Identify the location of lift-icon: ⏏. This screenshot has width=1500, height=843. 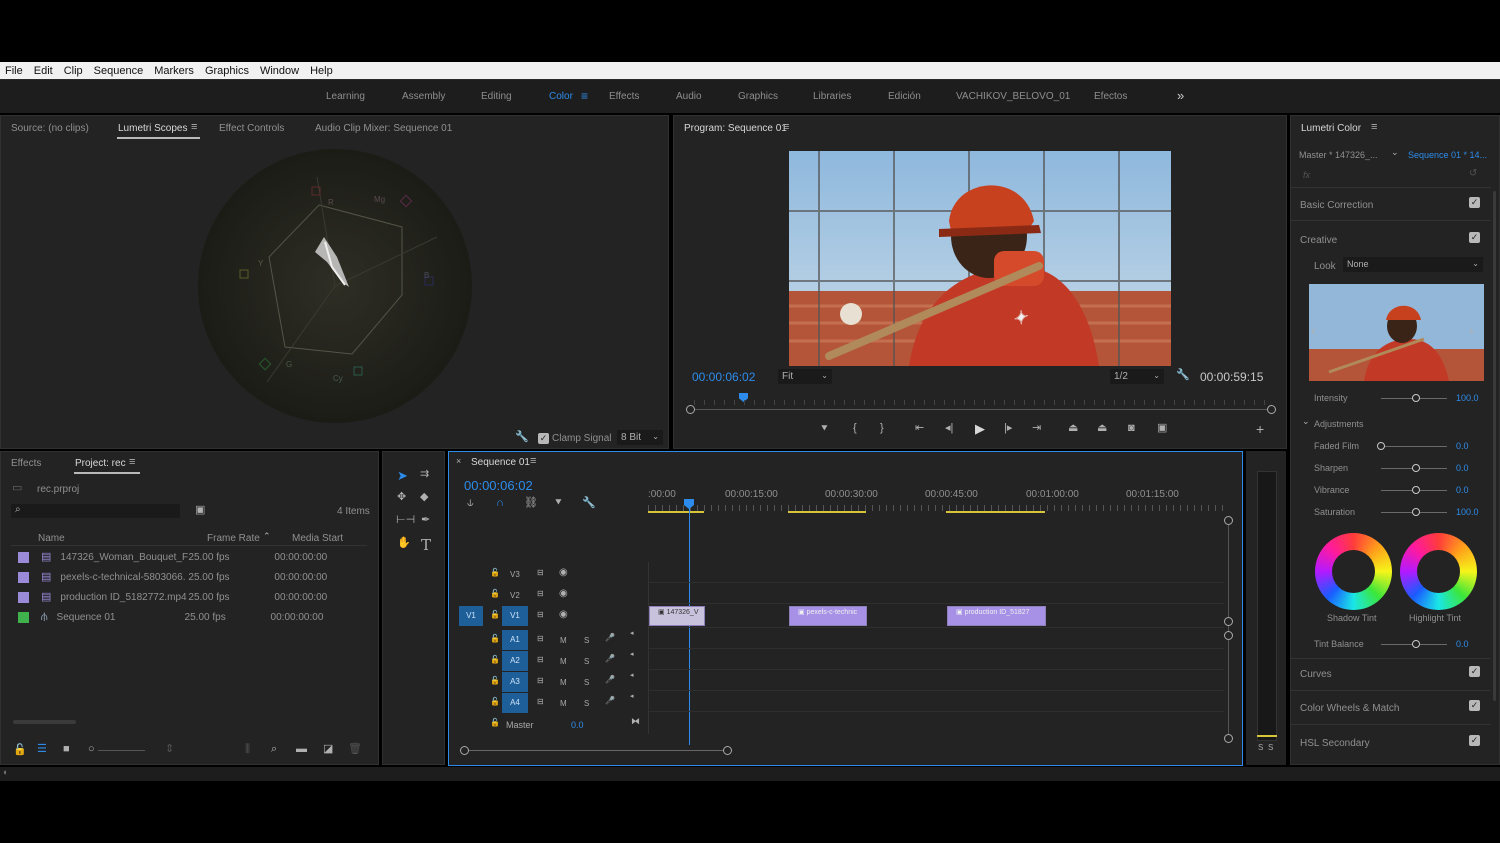
(1073, 428).